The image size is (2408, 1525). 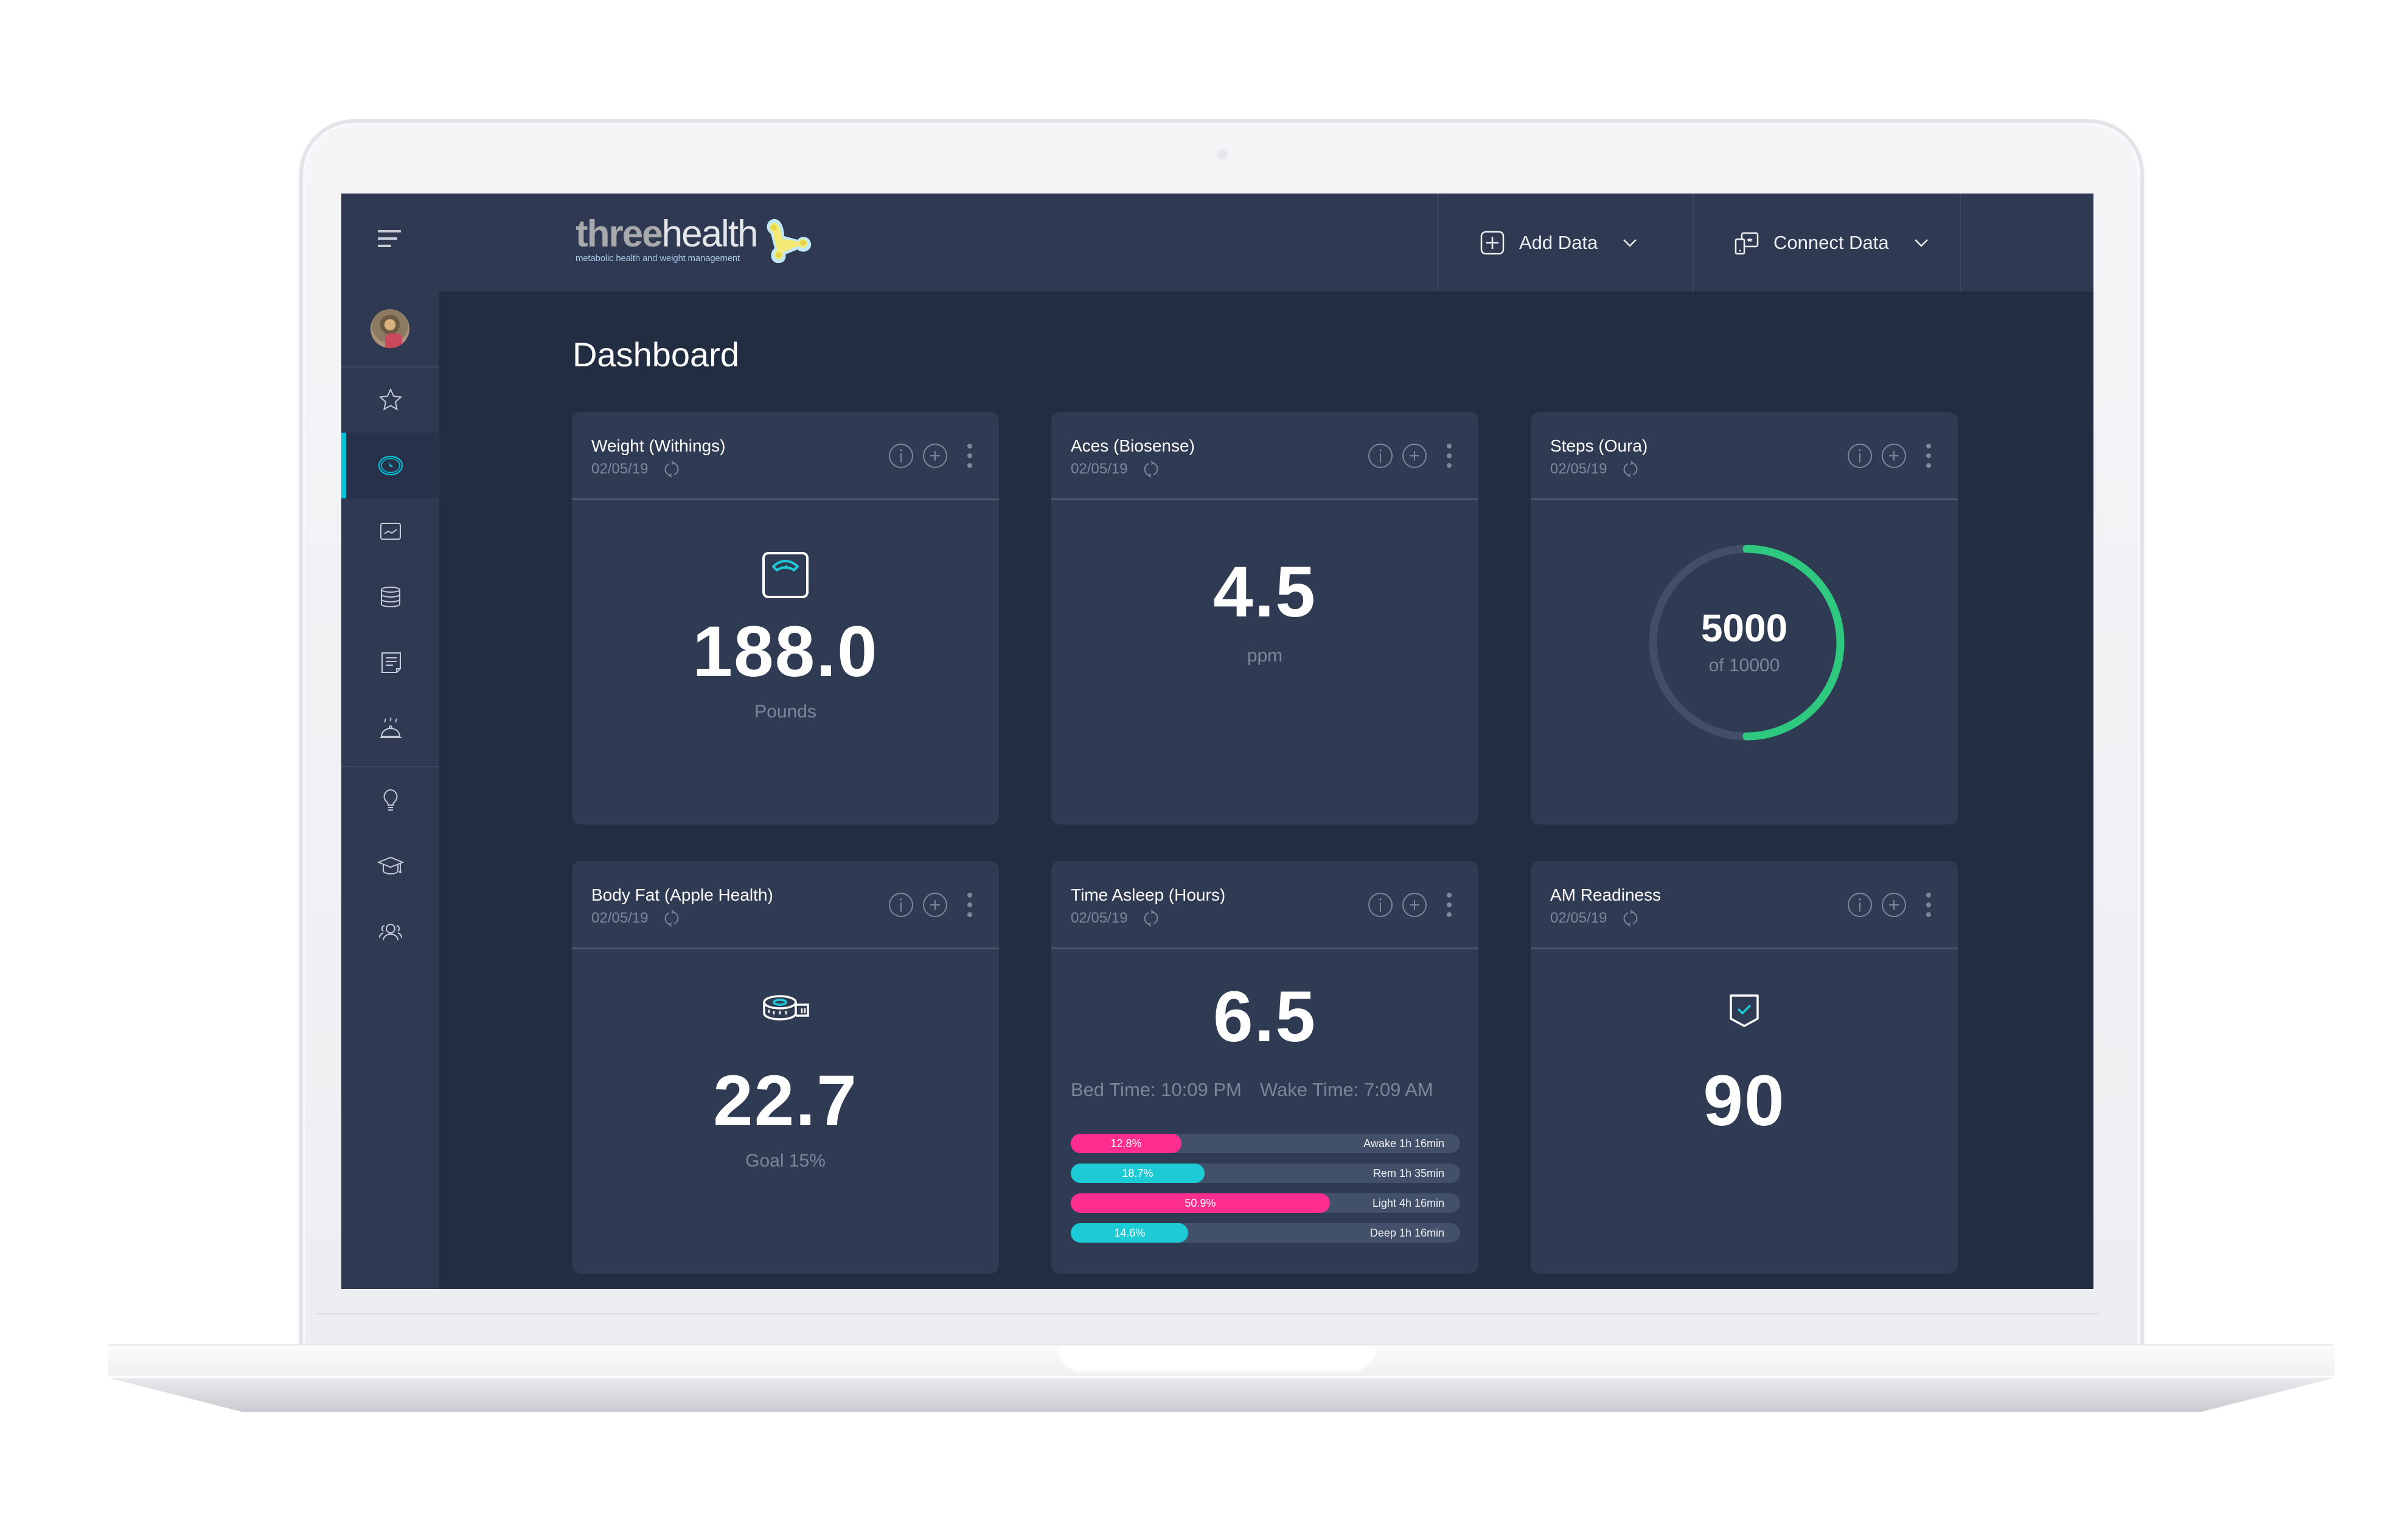 What do you see at coordinates (785, 1101) in the screenshot?
I see `body-fat-value: 22.7` at bounding box center [785, 1101].